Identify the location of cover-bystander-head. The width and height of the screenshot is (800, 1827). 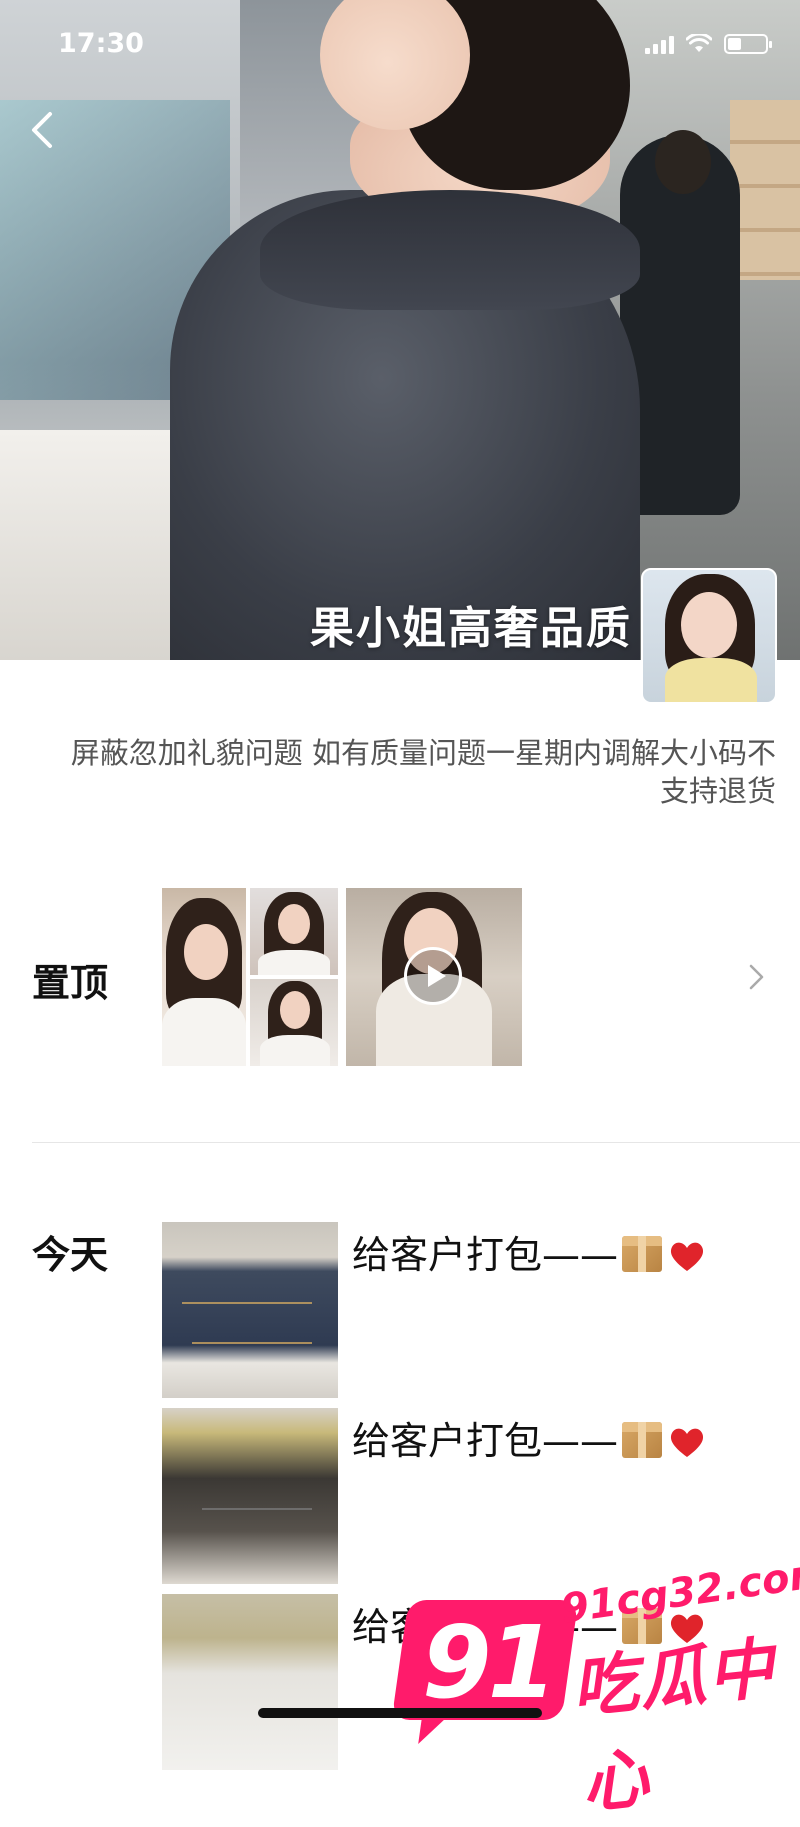
(683, 162).